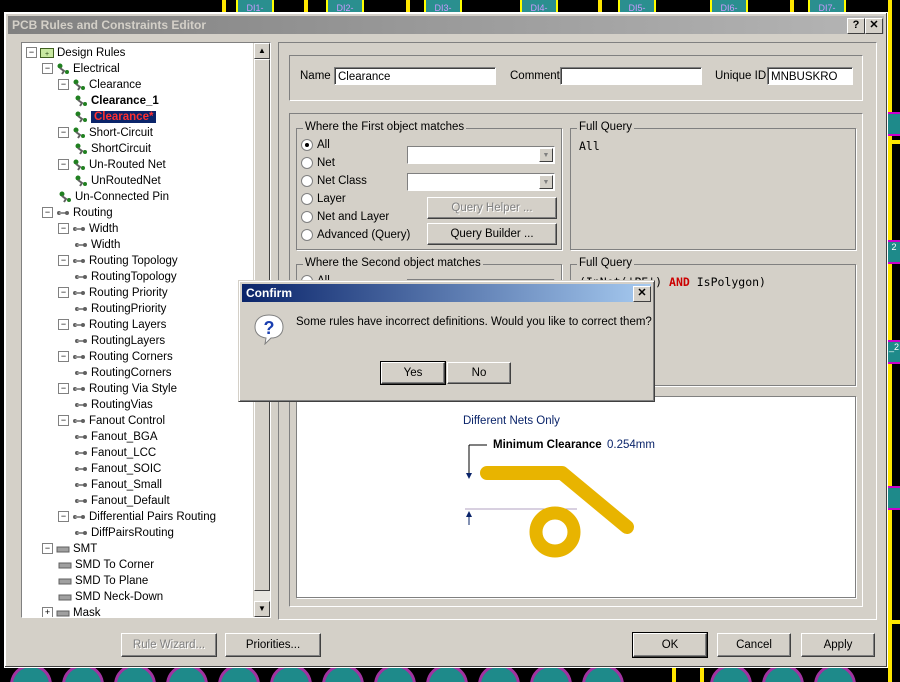 This screenshot has height=682, width=900. Describe the element at coordinates (670, 645) in the screenshot. I see `ok-button: OK` at that location.